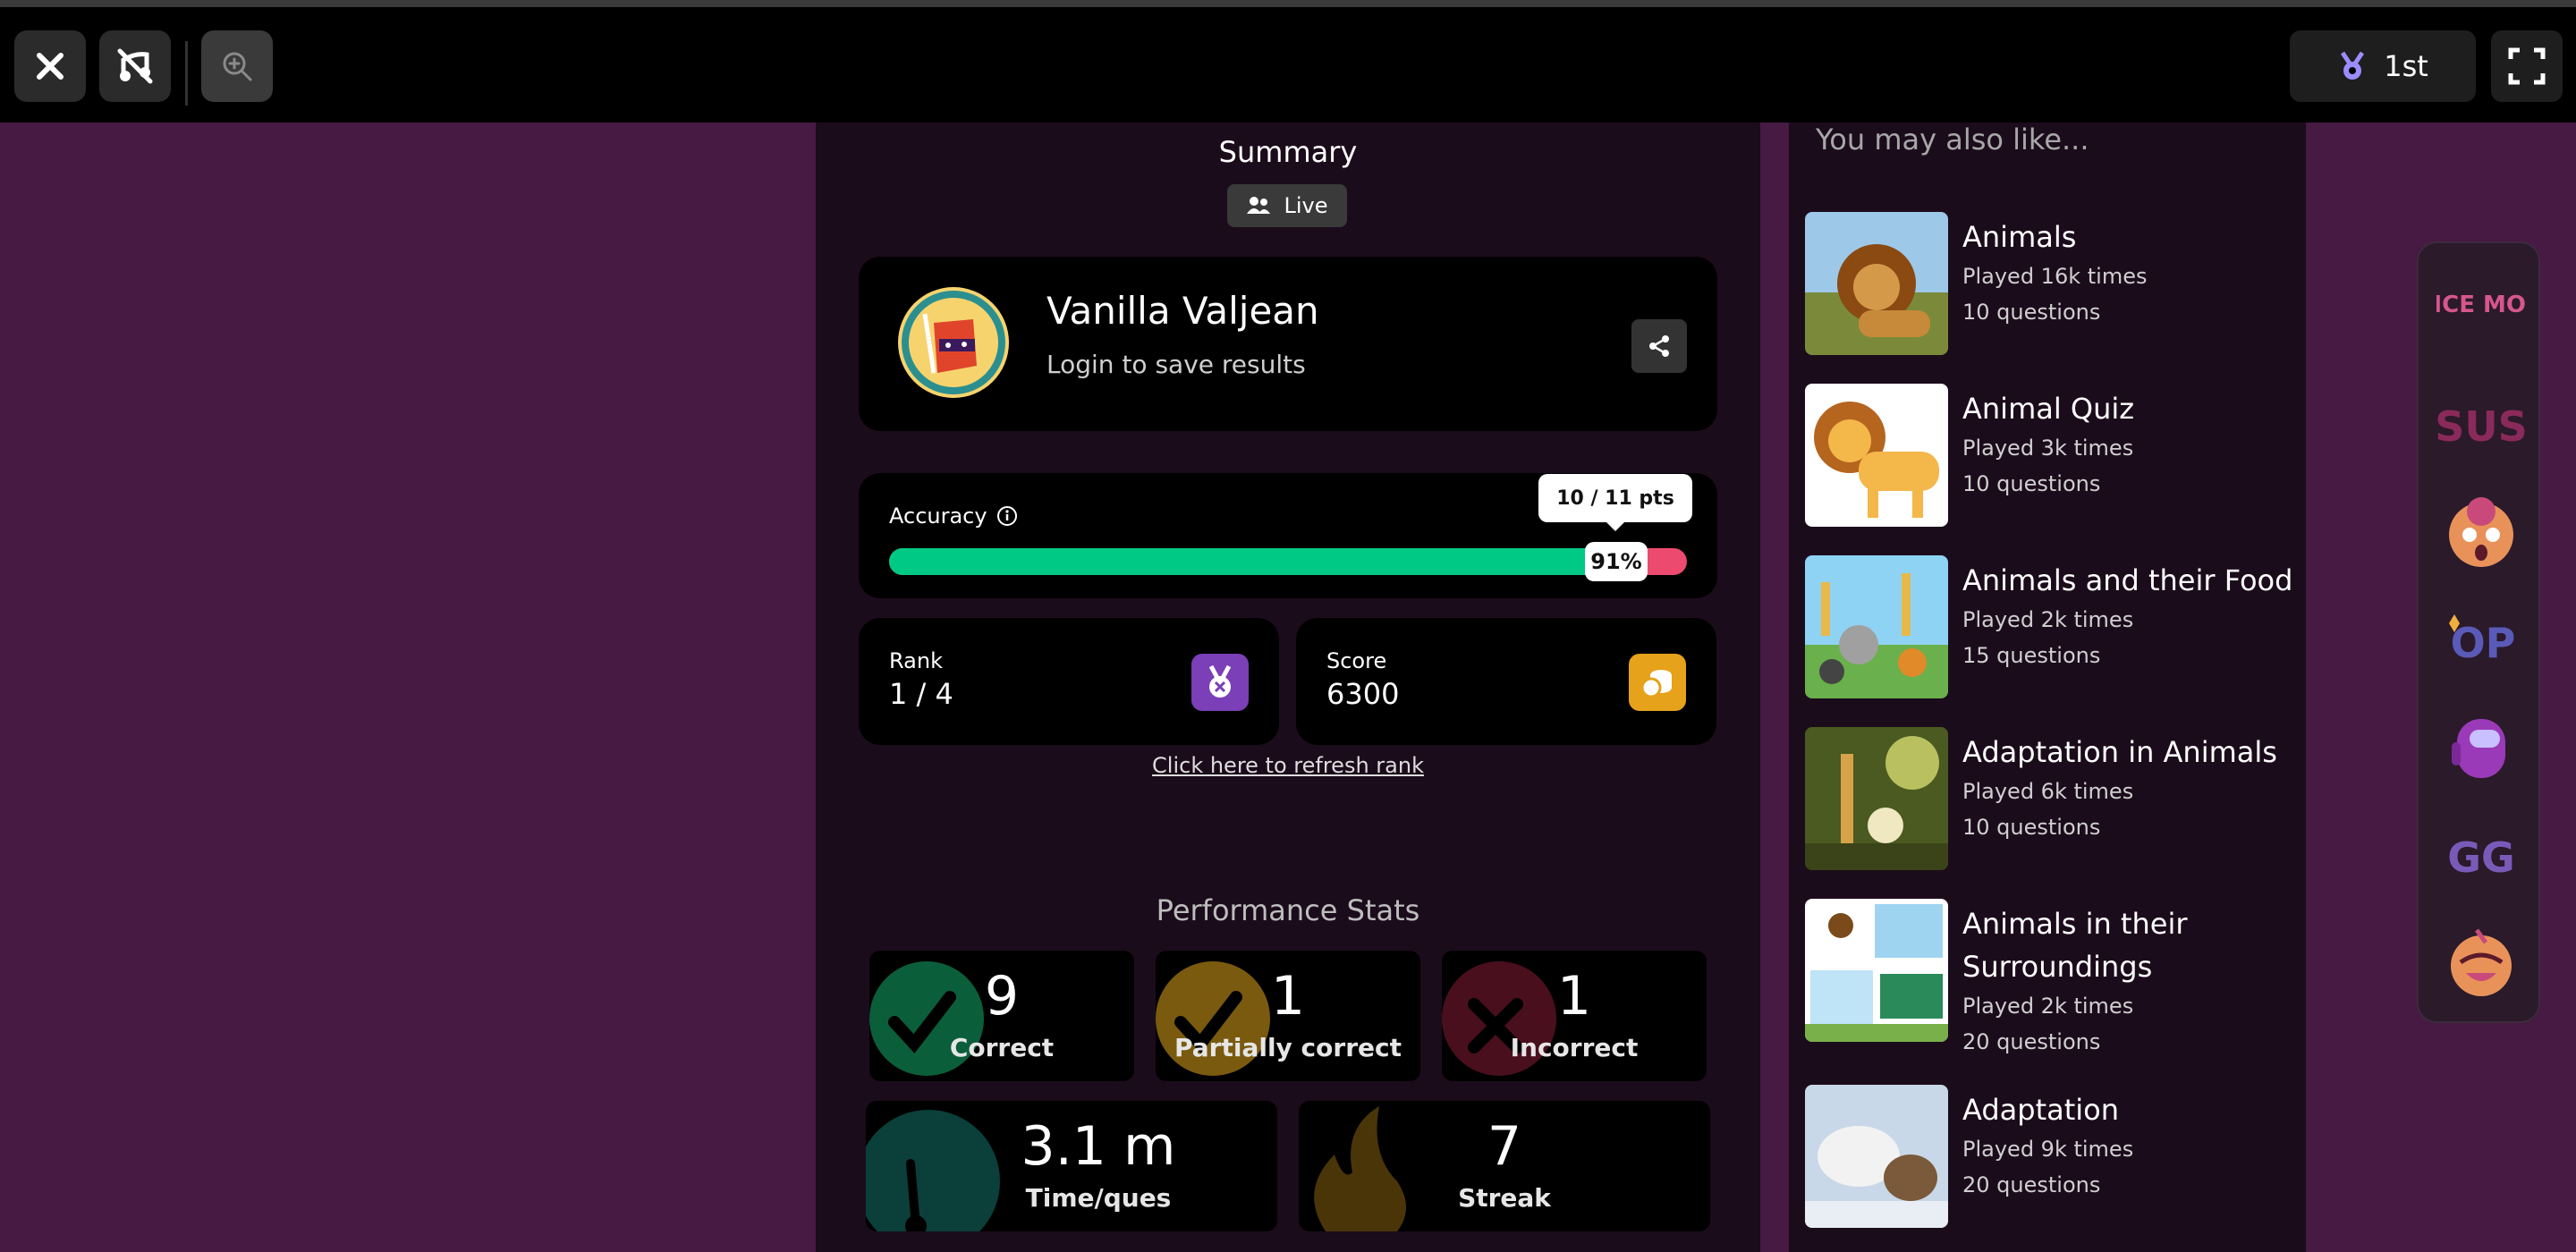 The height and width of the screenshot is (1252, 2576). I want to click on time-stat-card: 3.1 m Time/ques, so click(1071, 1166).